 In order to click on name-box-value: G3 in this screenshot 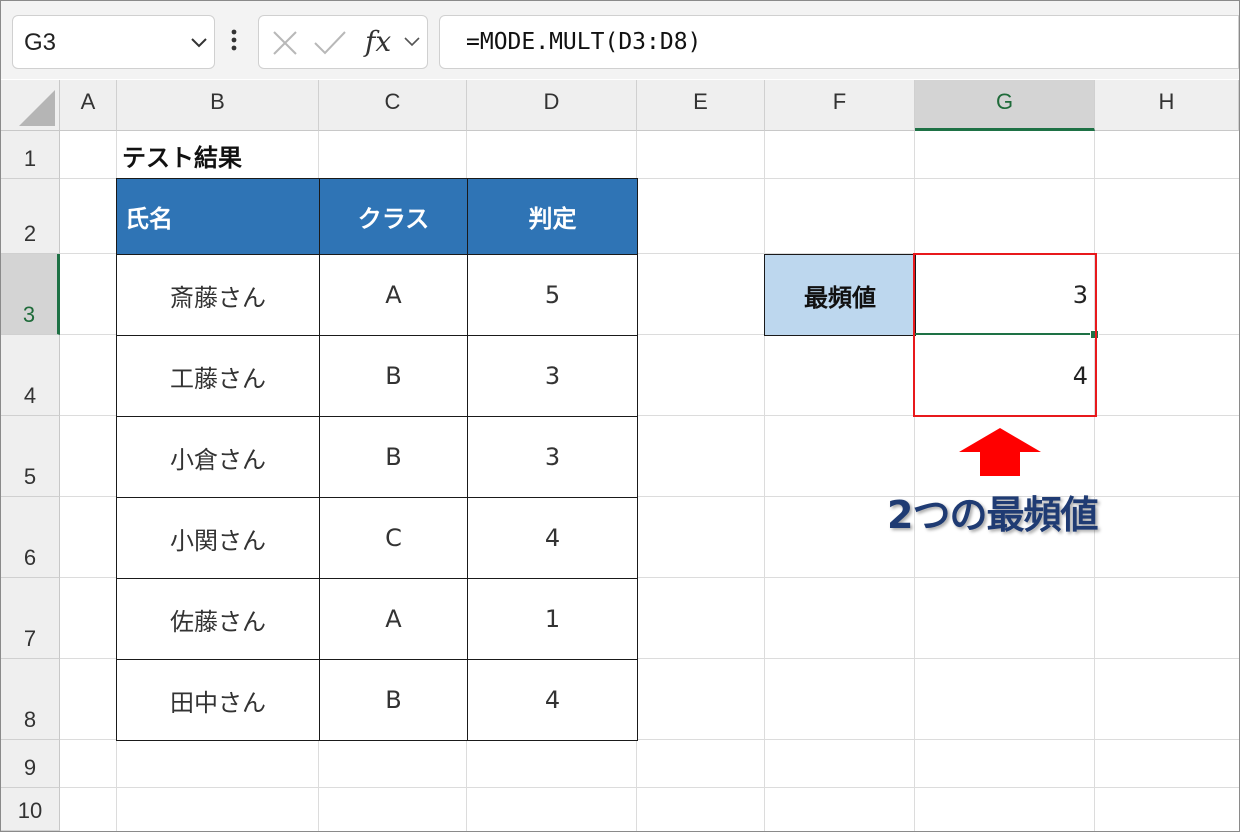, I will do `click(40, 42)`.